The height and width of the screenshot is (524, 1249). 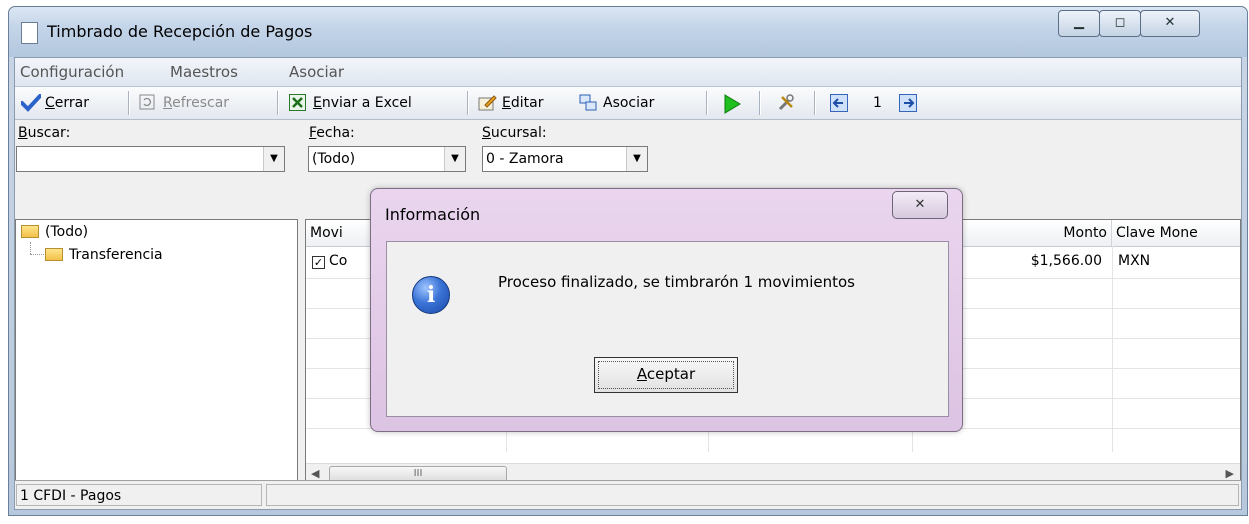 I want to click on dialog-title: Información, so click(x=433, y=214).